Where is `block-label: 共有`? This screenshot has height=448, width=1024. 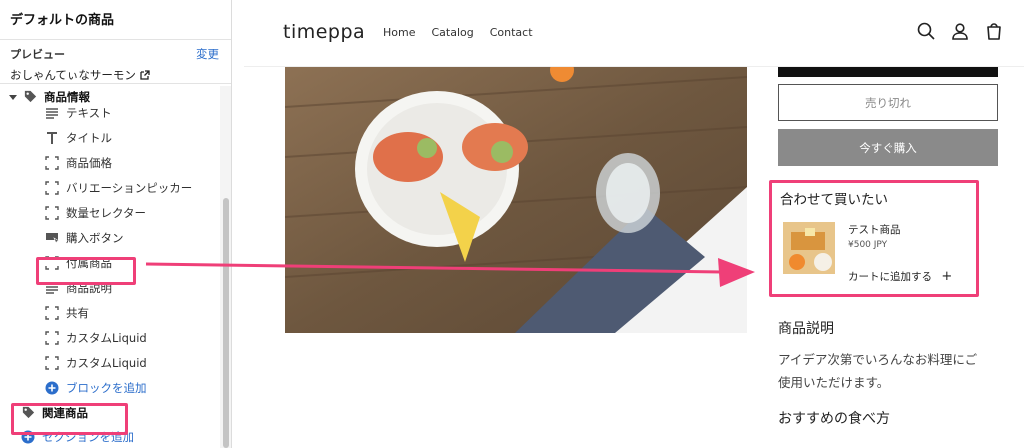 block-label: 共有 is located at coordinates (77, 312).